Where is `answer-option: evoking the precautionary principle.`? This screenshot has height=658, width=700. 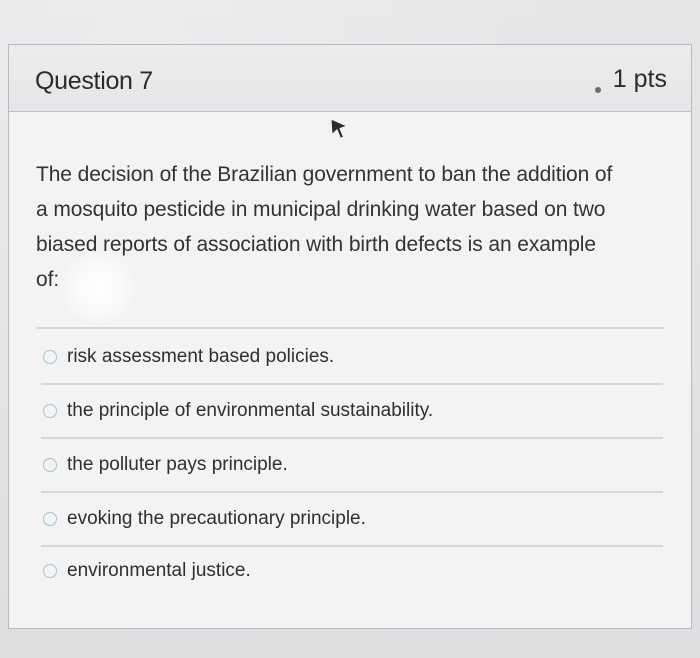 answer-option: evoking the precautionary principle. is located at coordinates (204, 519).